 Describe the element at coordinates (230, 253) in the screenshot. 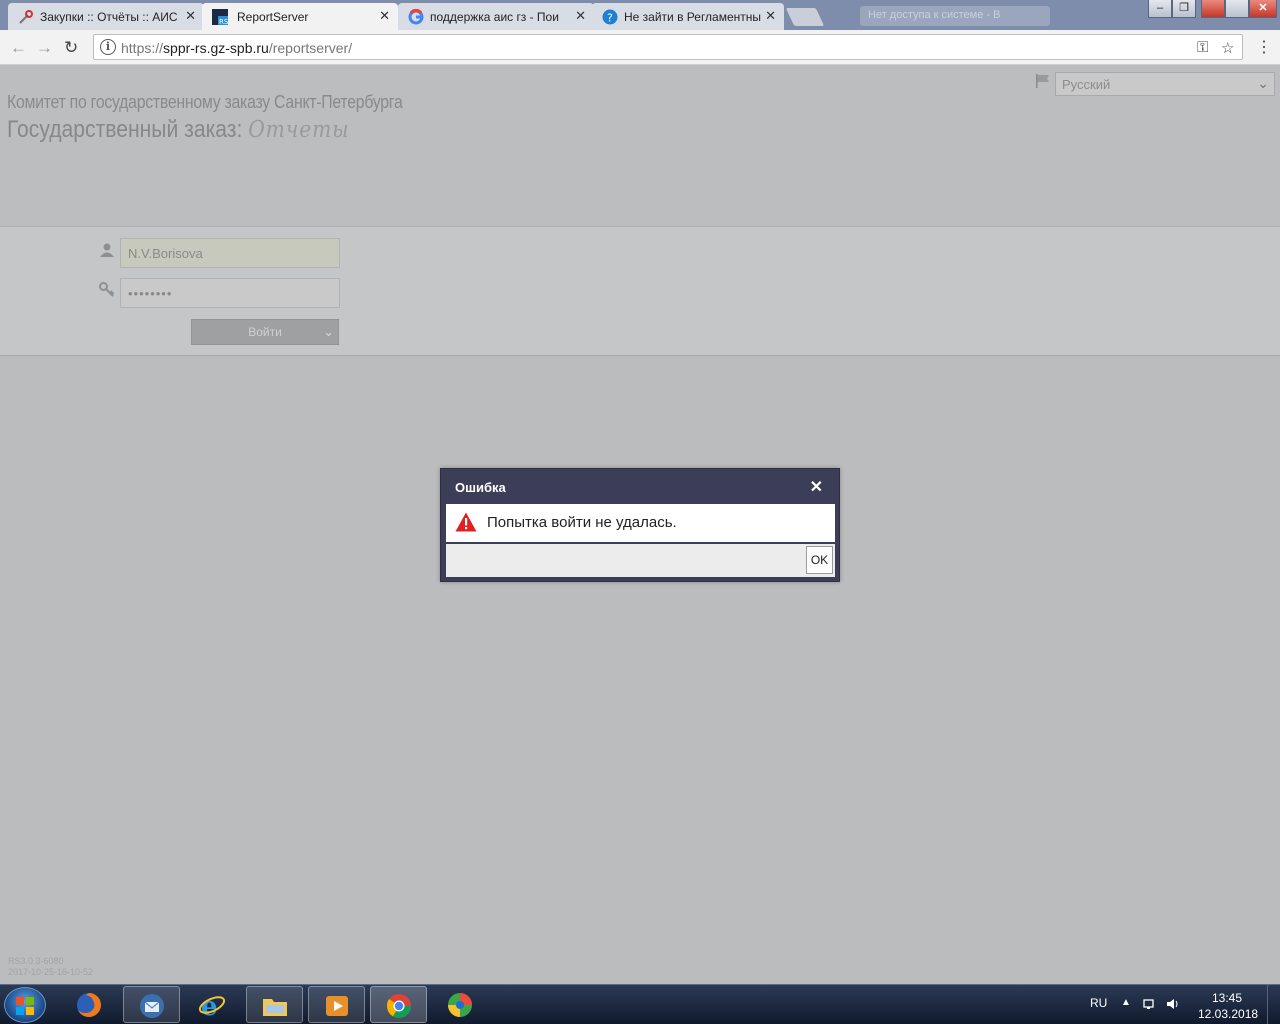

I see `username-field: N.V.Borisova` at that location.